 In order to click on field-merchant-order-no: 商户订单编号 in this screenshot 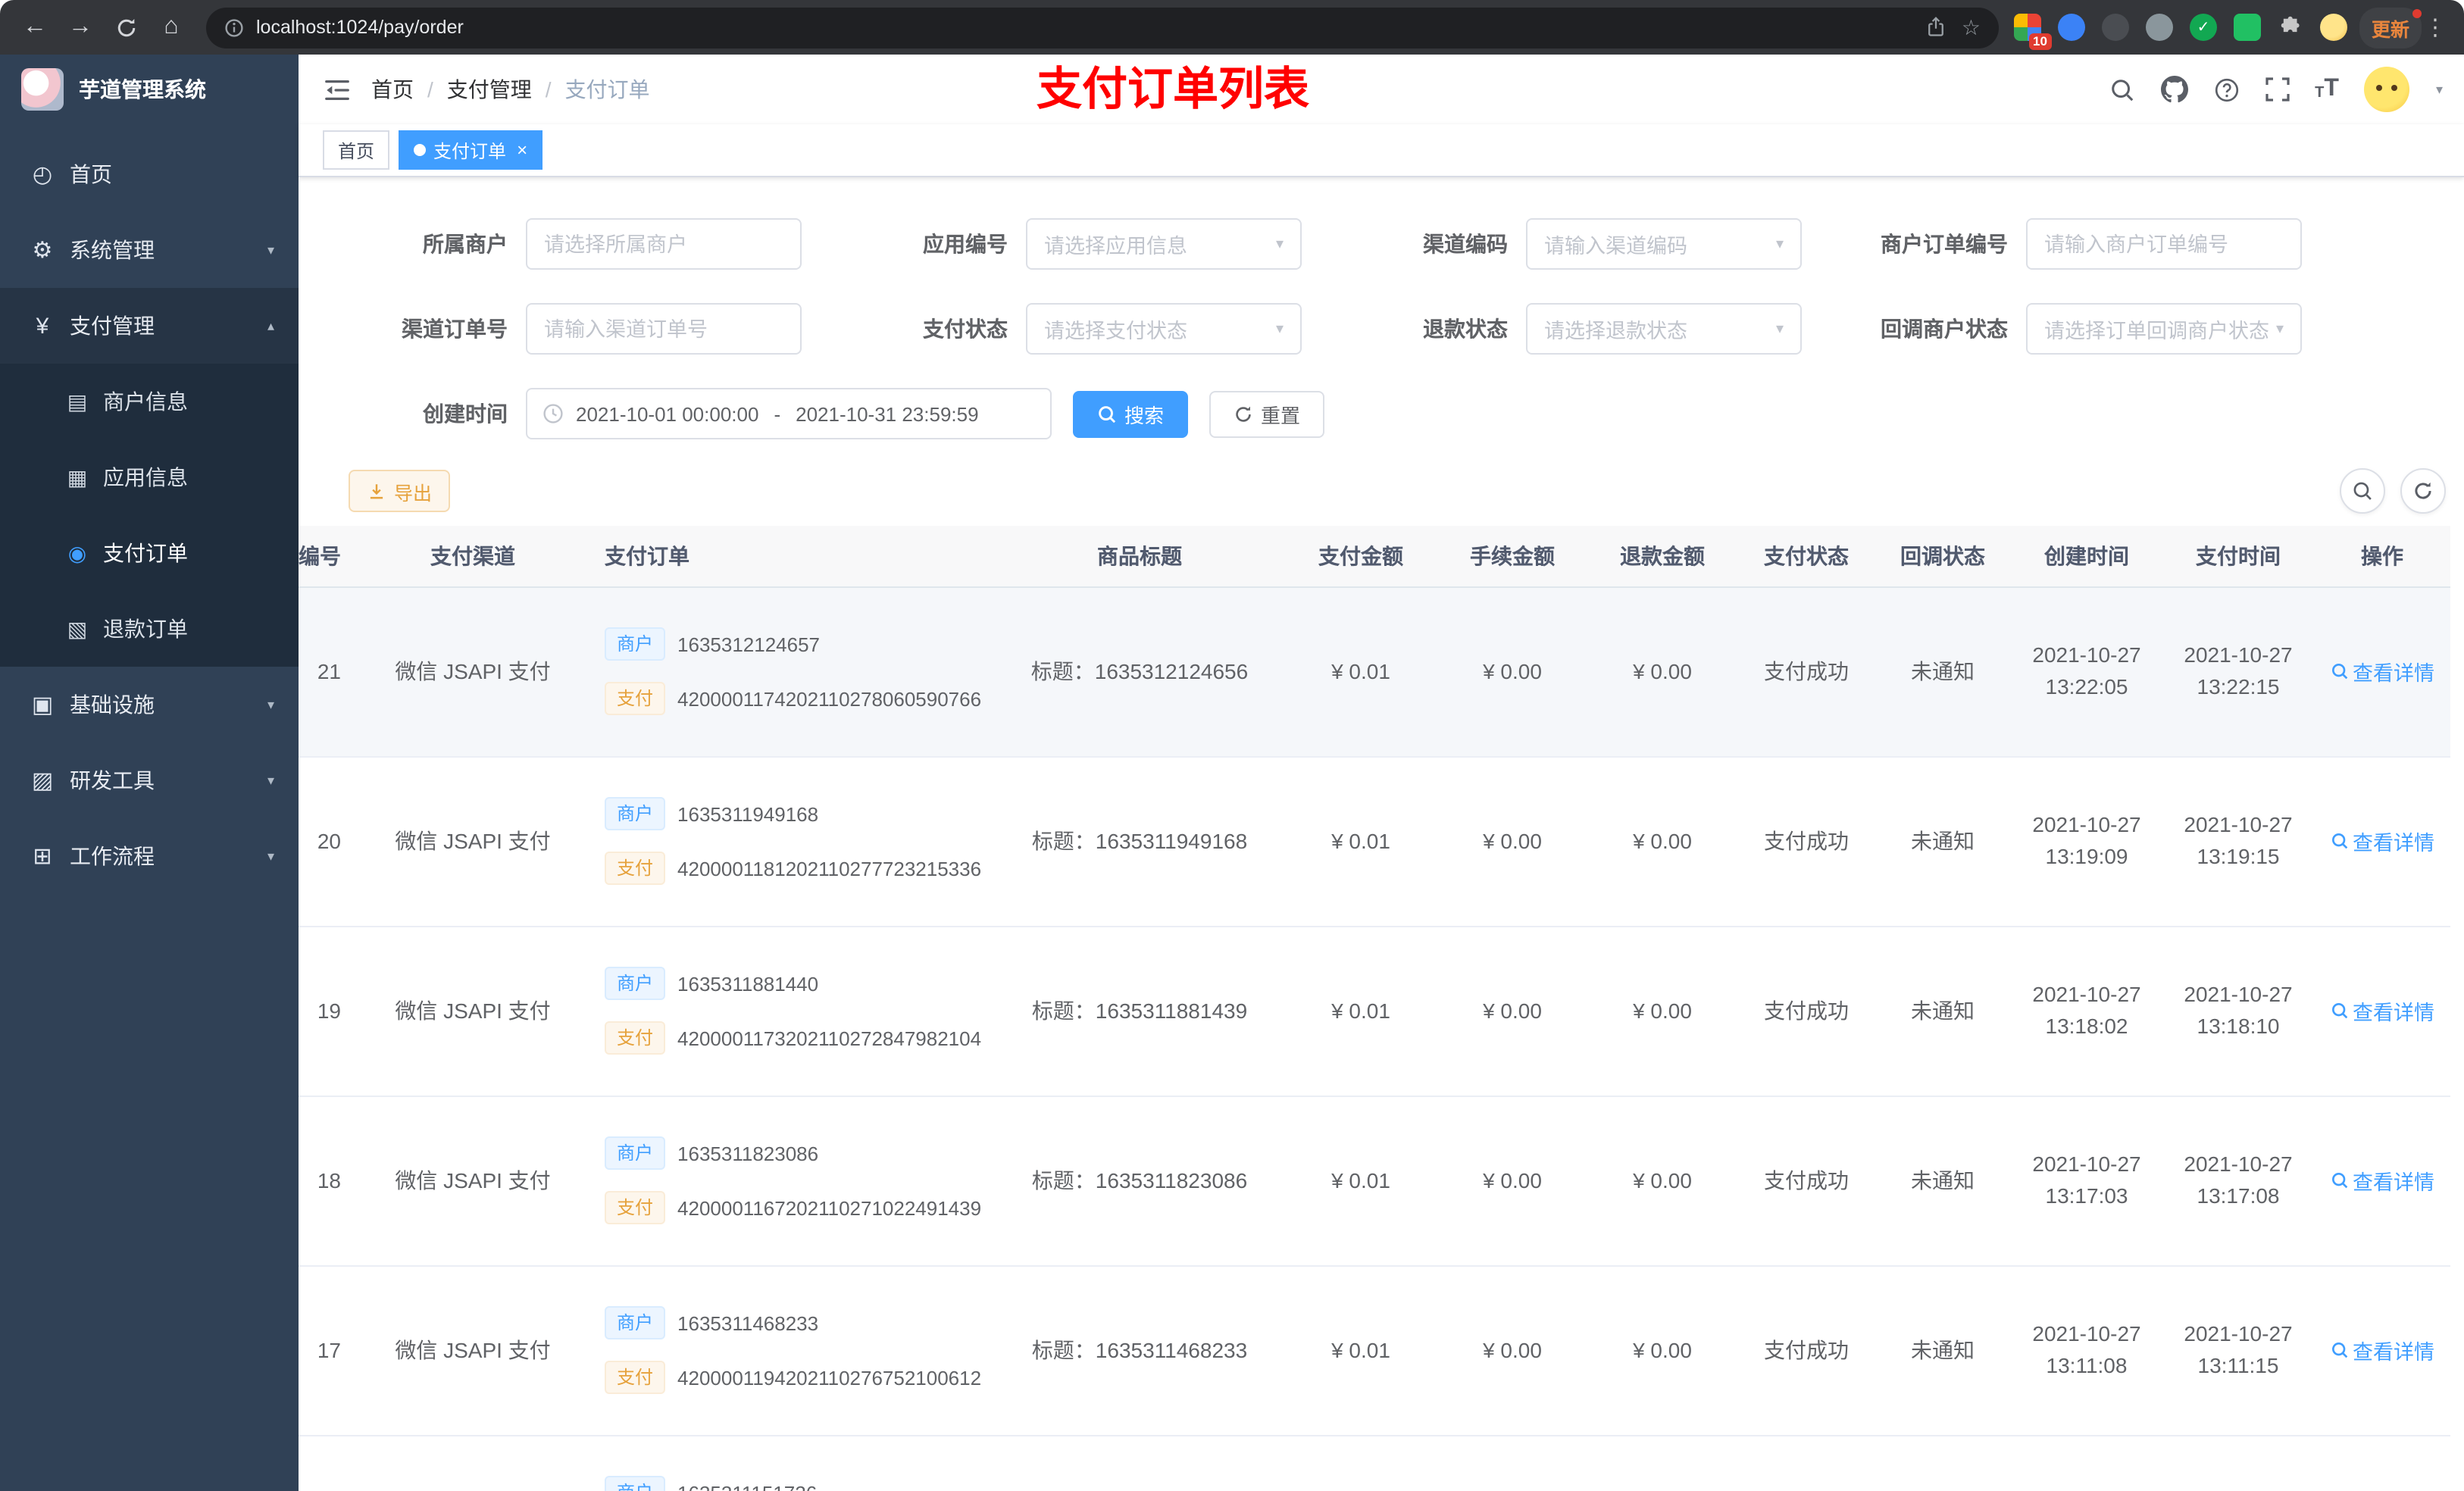, I will do `click(2067, 244)`.